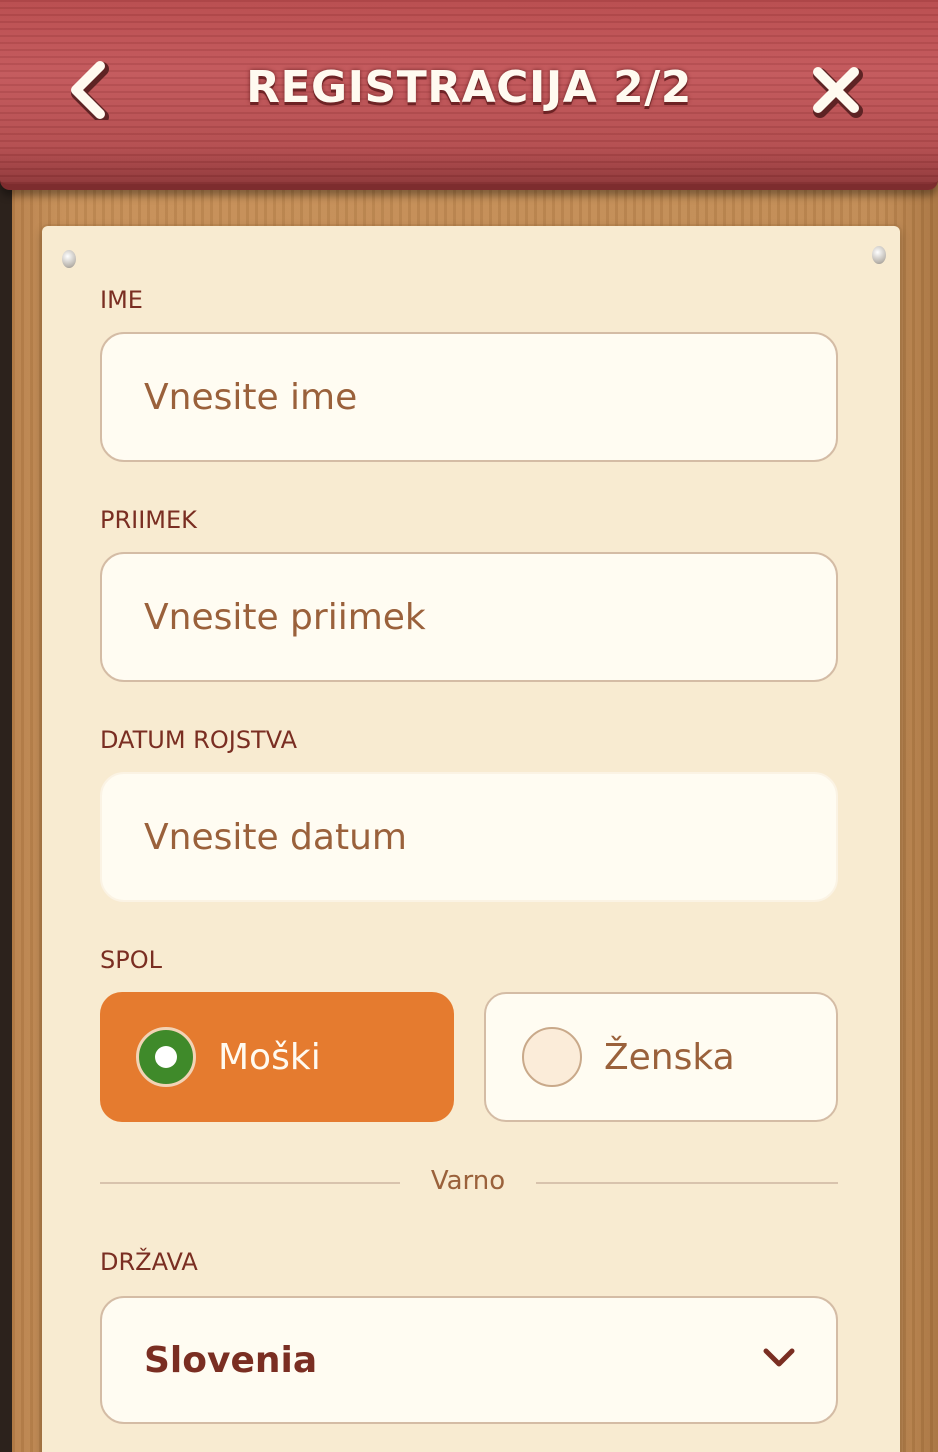  What do you see at coordinates (469, 617) in the screenshot?
I see `last-name-input: Vnesite priimek` at bounding box center [469, 617].